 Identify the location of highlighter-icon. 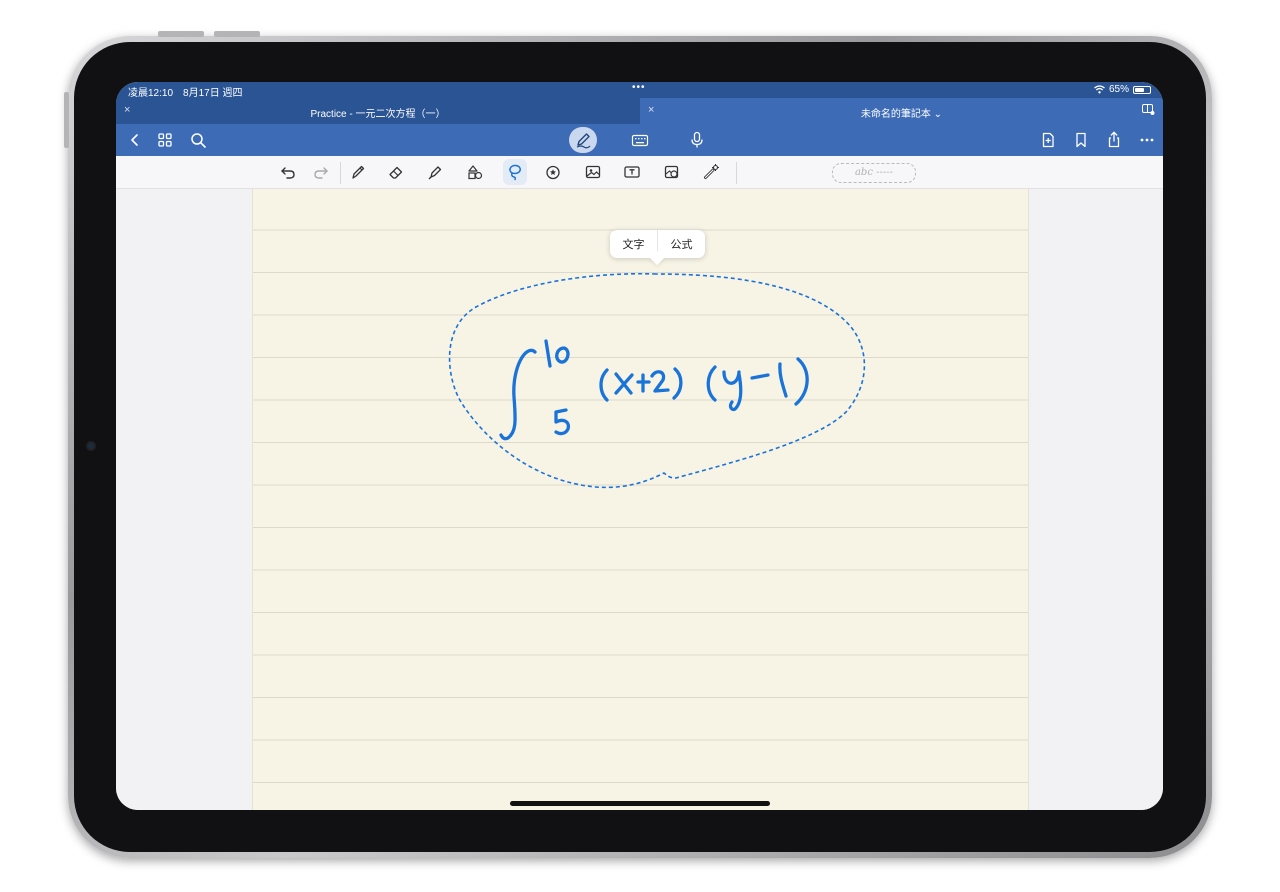
(435, 172).